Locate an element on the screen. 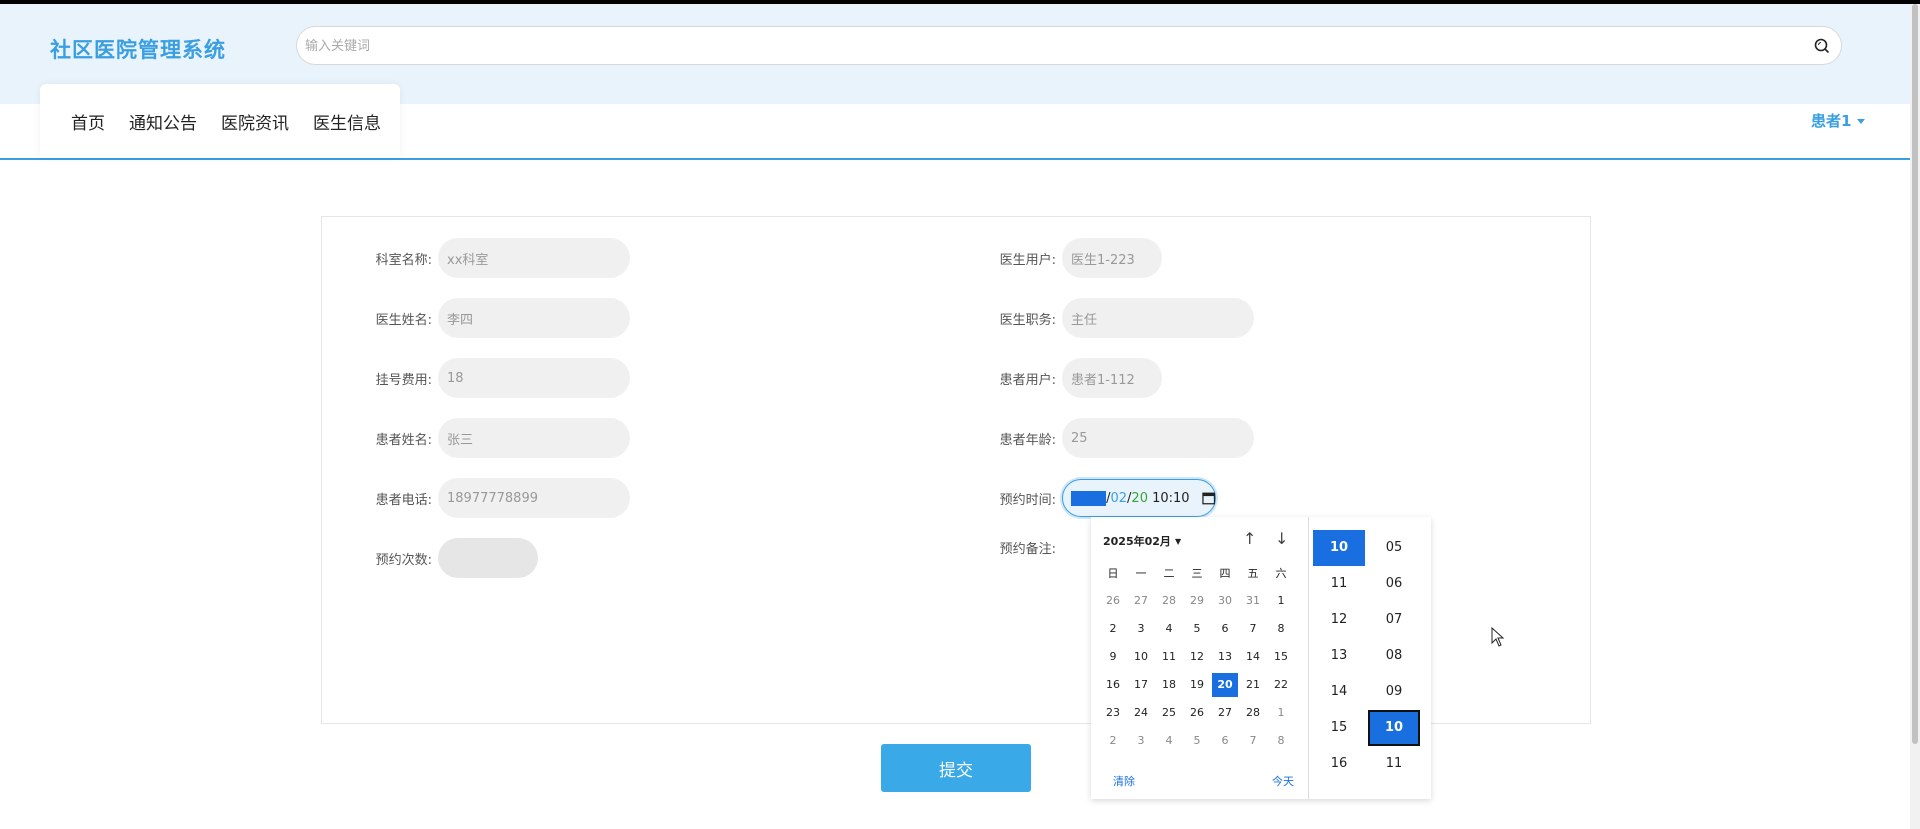 Image resolution: width=1920 pixels, height=829 pixels. calendar-day: 13 is located at coordinates (1225, 657).